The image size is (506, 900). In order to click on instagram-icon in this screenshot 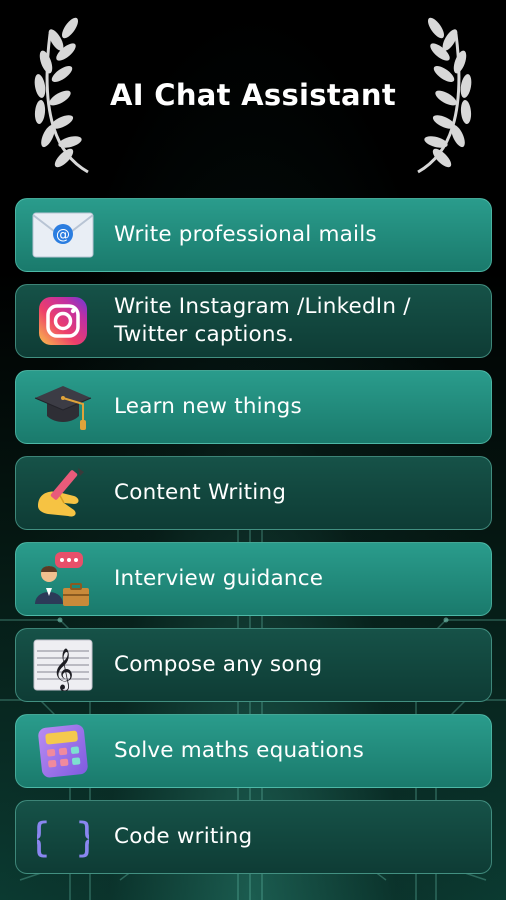, I will do `click(63, 321)`.